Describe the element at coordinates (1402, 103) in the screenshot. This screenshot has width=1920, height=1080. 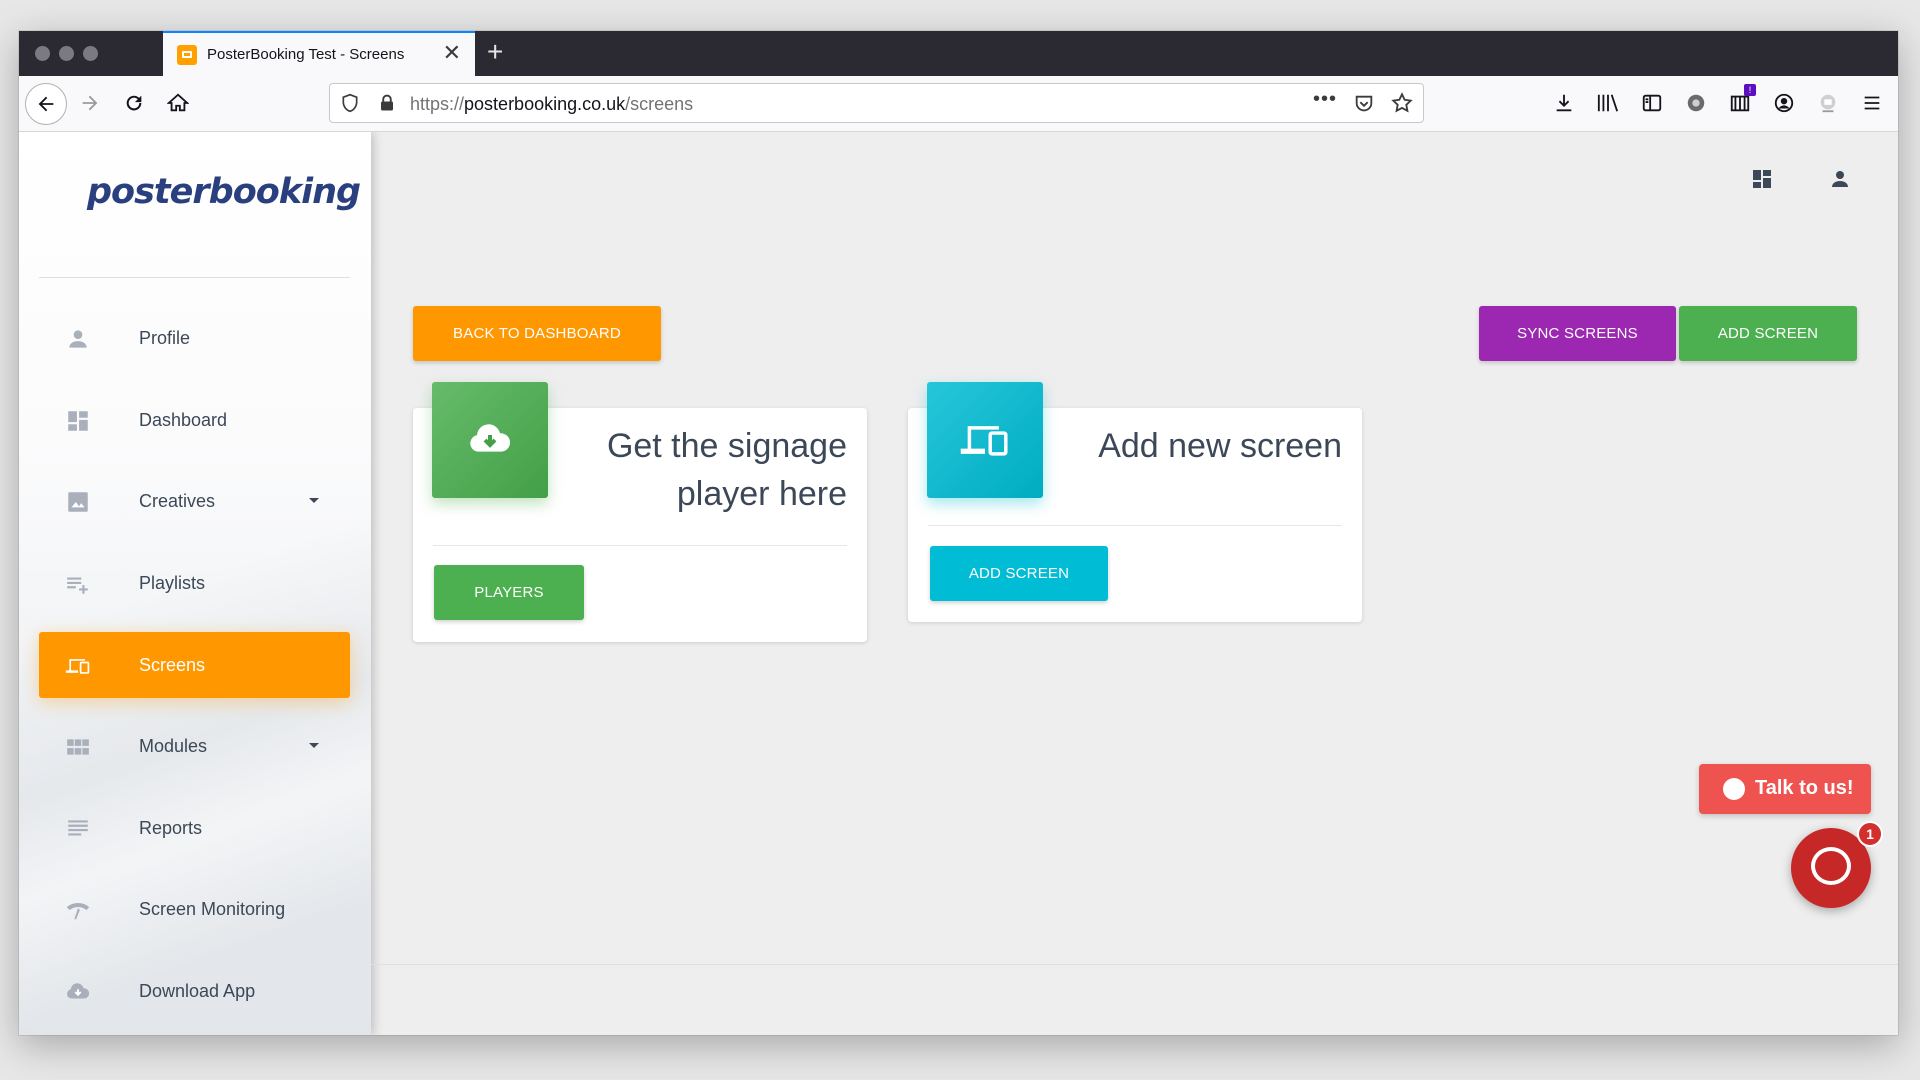
I see `bookmark-star-icon` at that location.